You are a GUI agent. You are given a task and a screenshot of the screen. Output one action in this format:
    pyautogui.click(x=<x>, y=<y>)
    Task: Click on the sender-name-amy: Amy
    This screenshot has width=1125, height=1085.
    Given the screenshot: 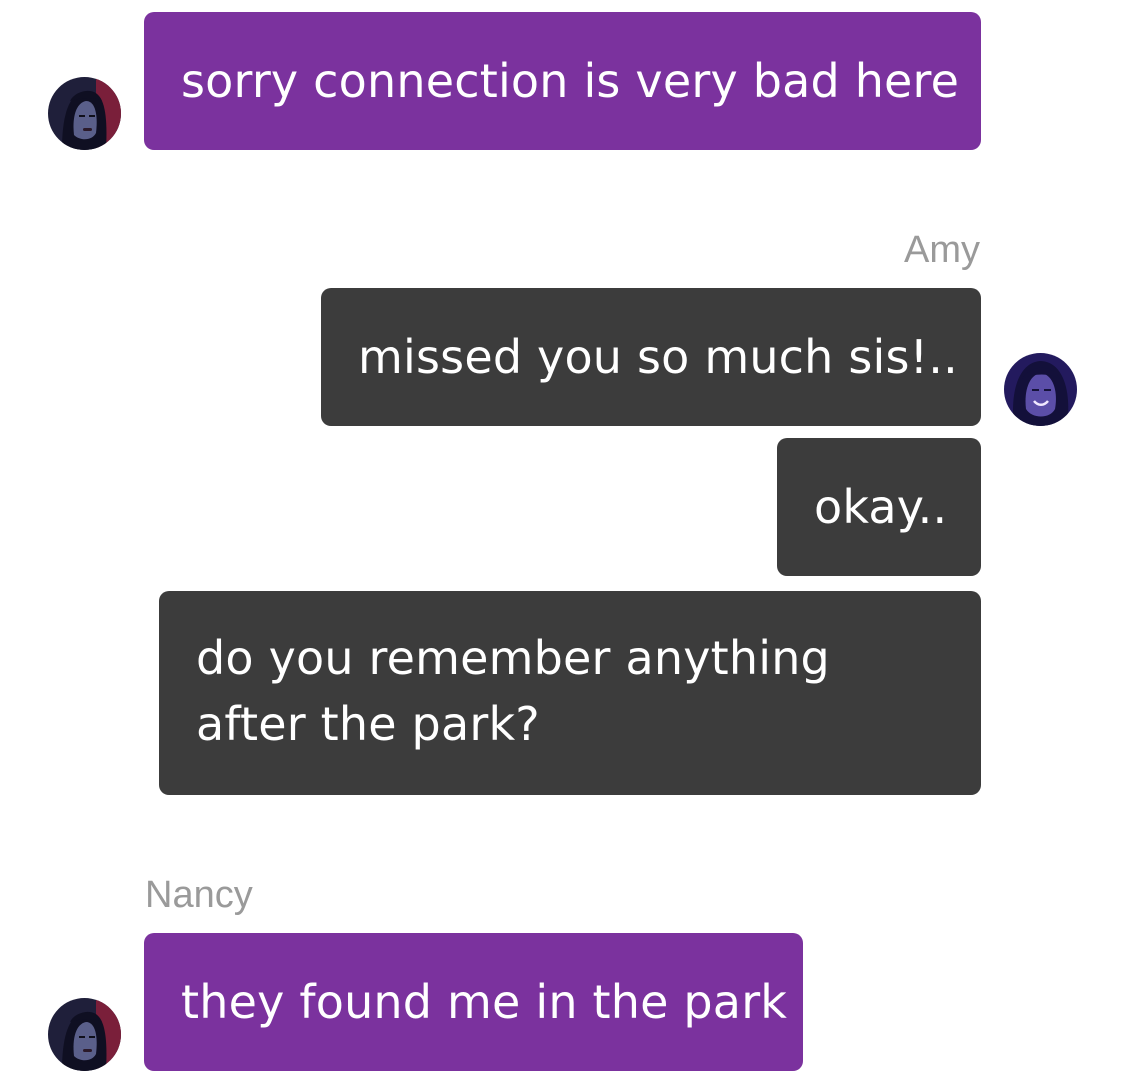 What is the action you would take?
    pyautogui.click(x=942, y=250)
    